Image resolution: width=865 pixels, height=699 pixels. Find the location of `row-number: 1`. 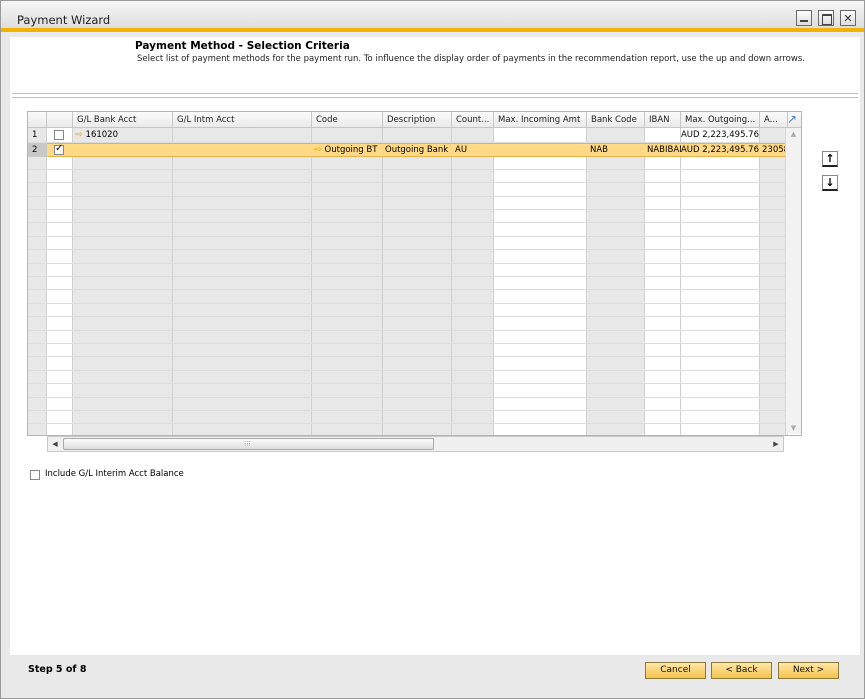

row-number: 1 is located at coordinates (35, 135).